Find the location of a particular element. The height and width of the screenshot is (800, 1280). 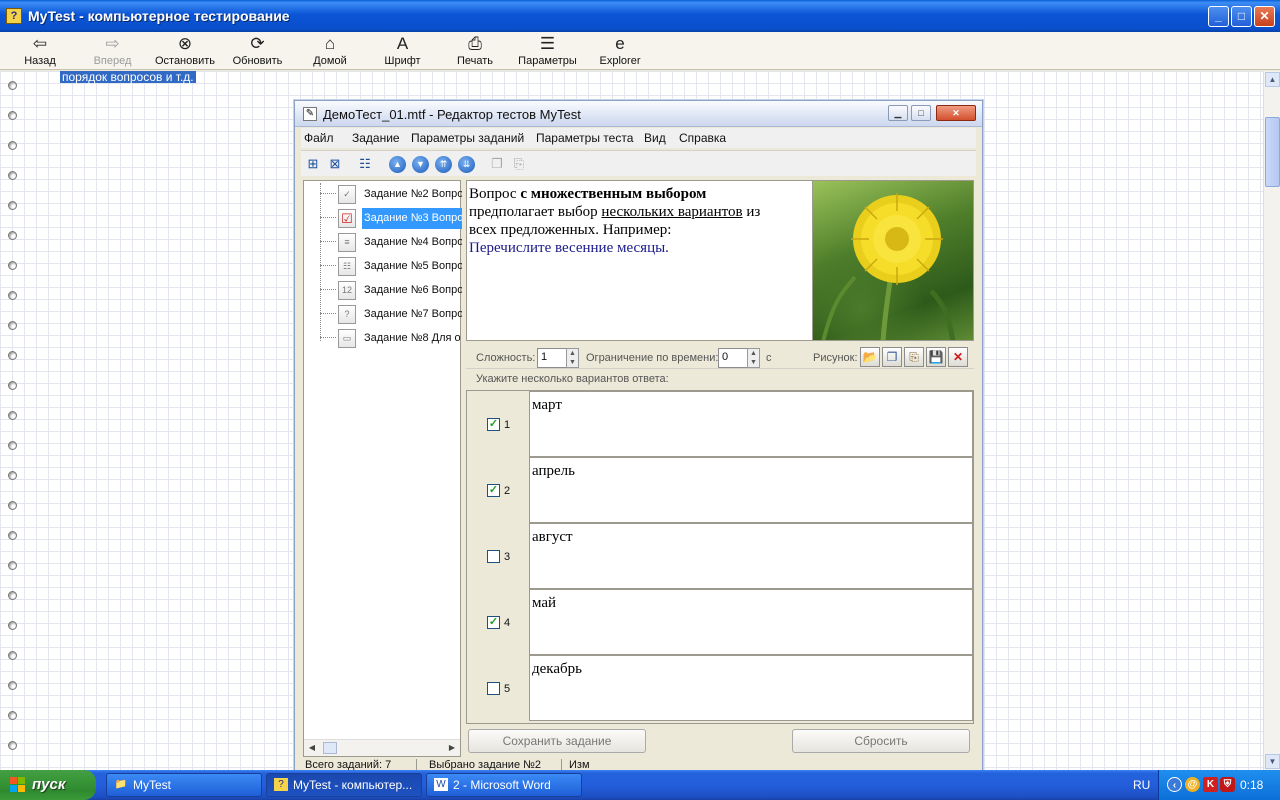

toolbar-button-home: ⌂ Домой is located at coordinates (330, 51).